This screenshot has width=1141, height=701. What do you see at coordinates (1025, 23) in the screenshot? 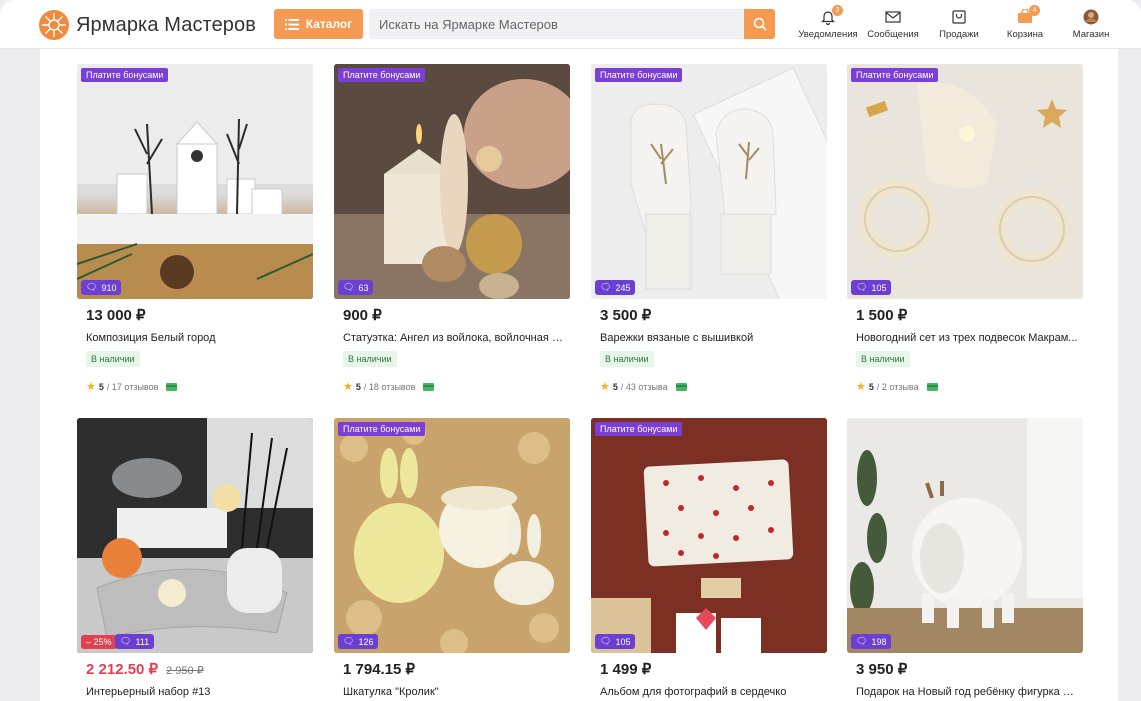
I see `nav-cart: 4 Корзина` at bounding box center [1025, 23].